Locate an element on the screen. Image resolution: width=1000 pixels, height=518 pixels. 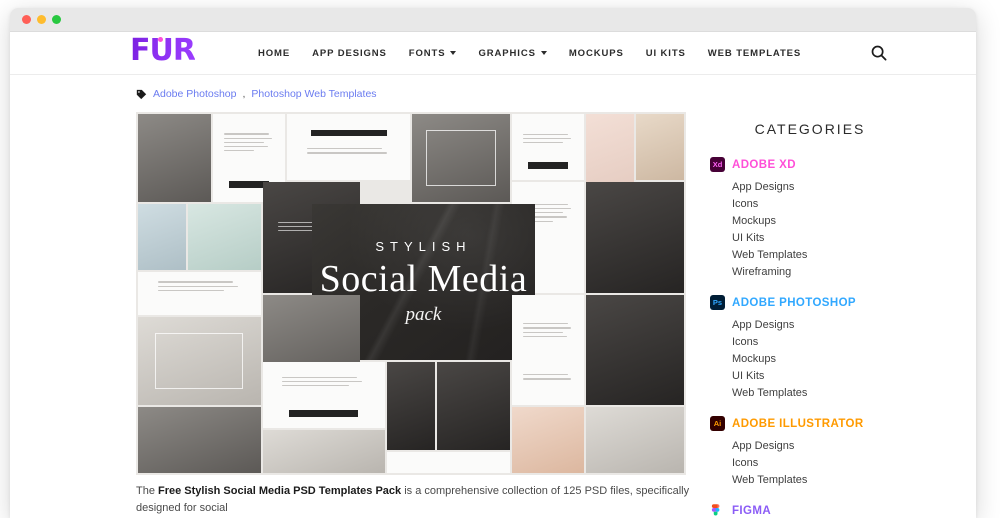
hero-title: Social Media is located at coordinates (423, 278).